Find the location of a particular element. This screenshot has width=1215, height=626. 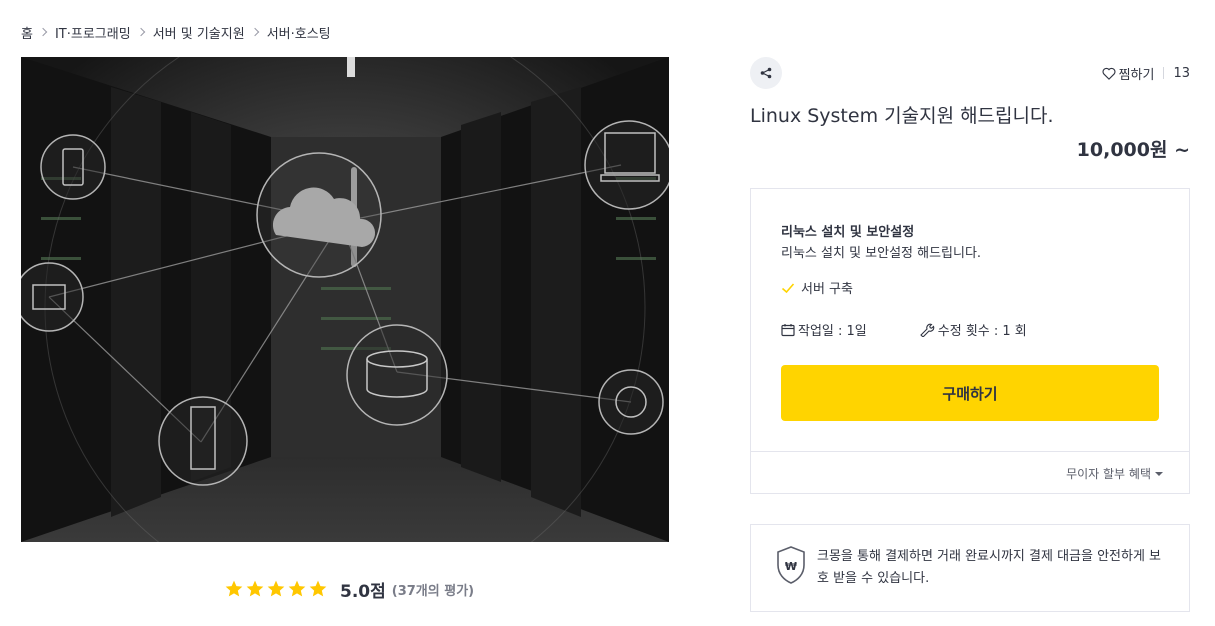

caret-down-icon is located at coordinates (1159, 473).